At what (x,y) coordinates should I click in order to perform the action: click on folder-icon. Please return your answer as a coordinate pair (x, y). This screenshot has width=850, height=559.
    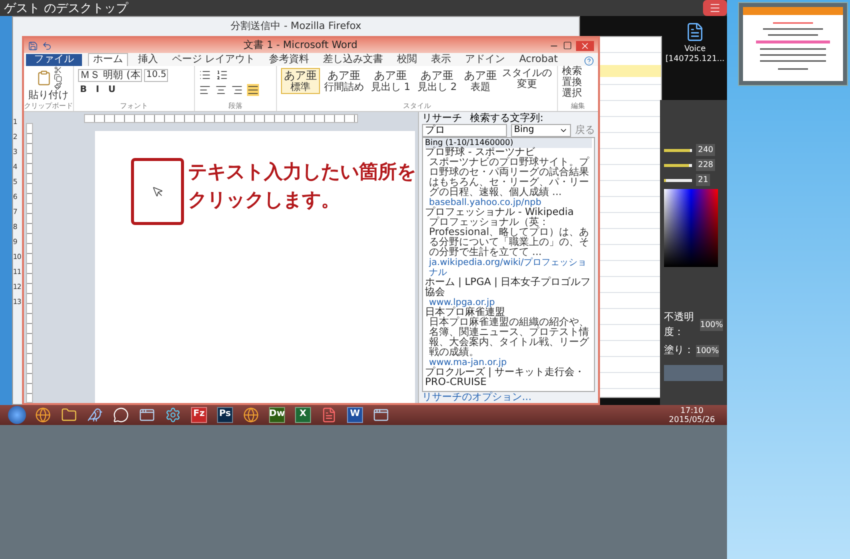
    Looking at the image, I should click on (69, 415).